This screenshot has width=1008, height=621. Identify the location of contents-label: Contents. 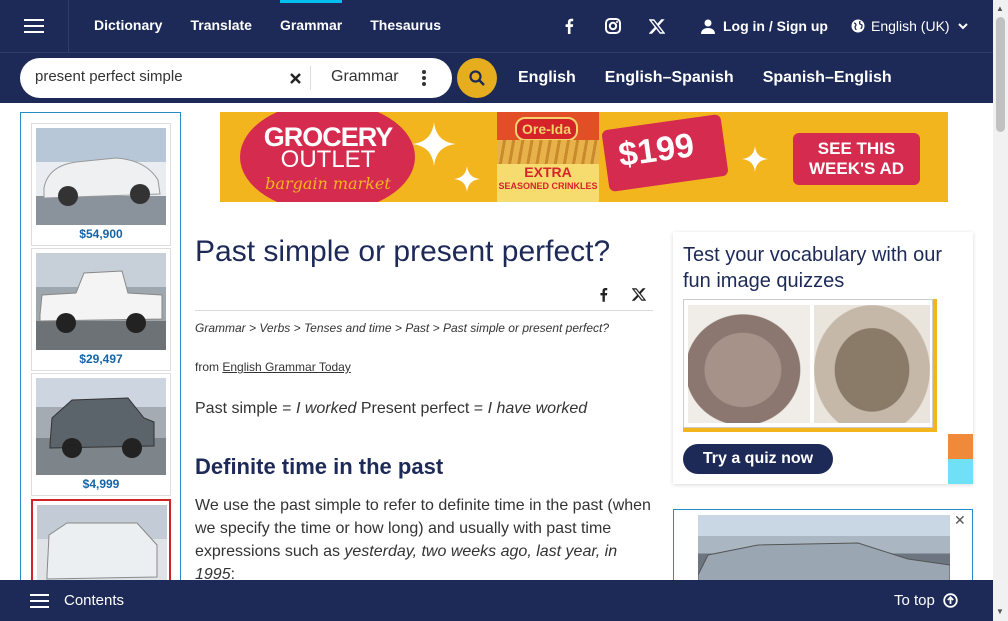
(94, 600).